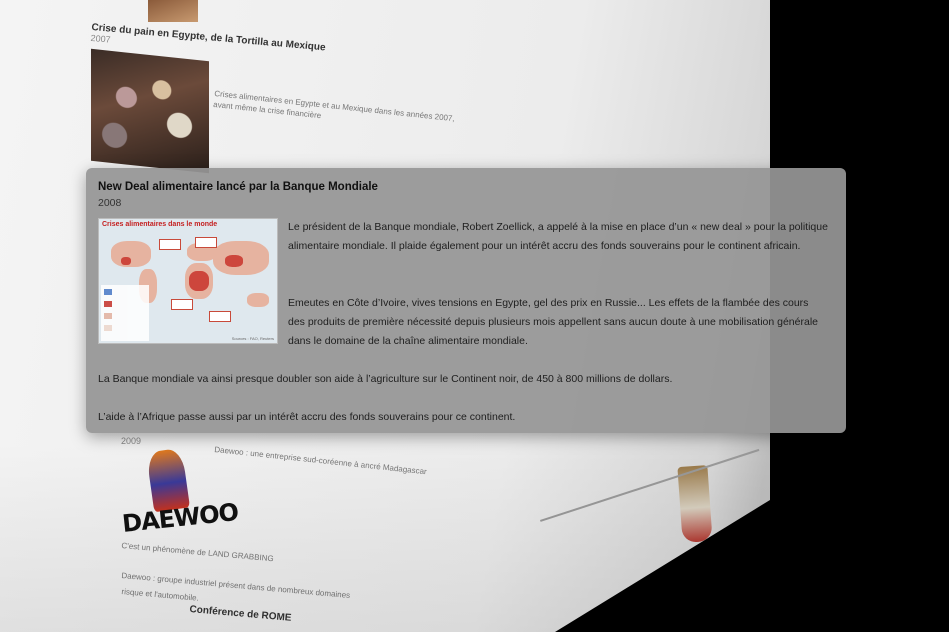 The width and height of the screenshot is (949, 632). Describe the element at coordinates (695, 504) in the screenshot. I see `crest-badge-icon` at that location.